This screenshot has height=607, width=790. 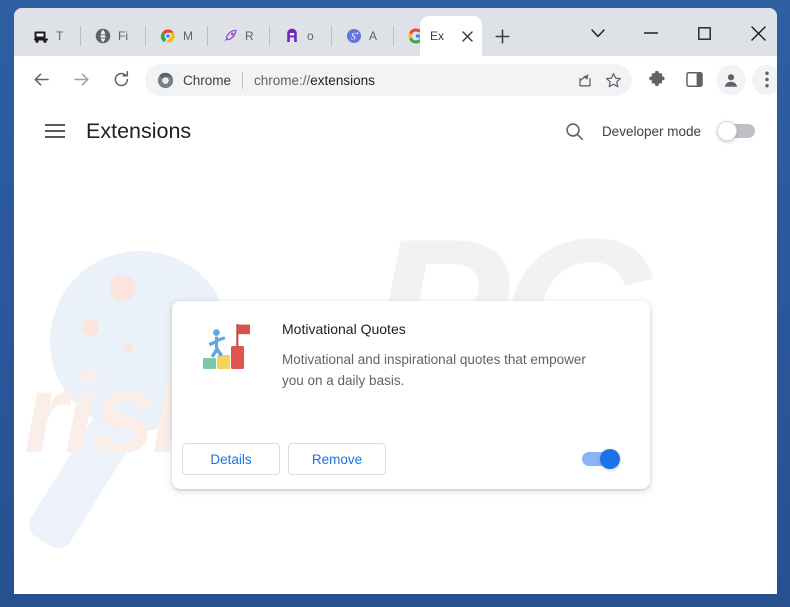 What do you see at coordinates (337, 459) in the screenshot?
I see `remove-button: Remove` at bounding box center [337, 459].